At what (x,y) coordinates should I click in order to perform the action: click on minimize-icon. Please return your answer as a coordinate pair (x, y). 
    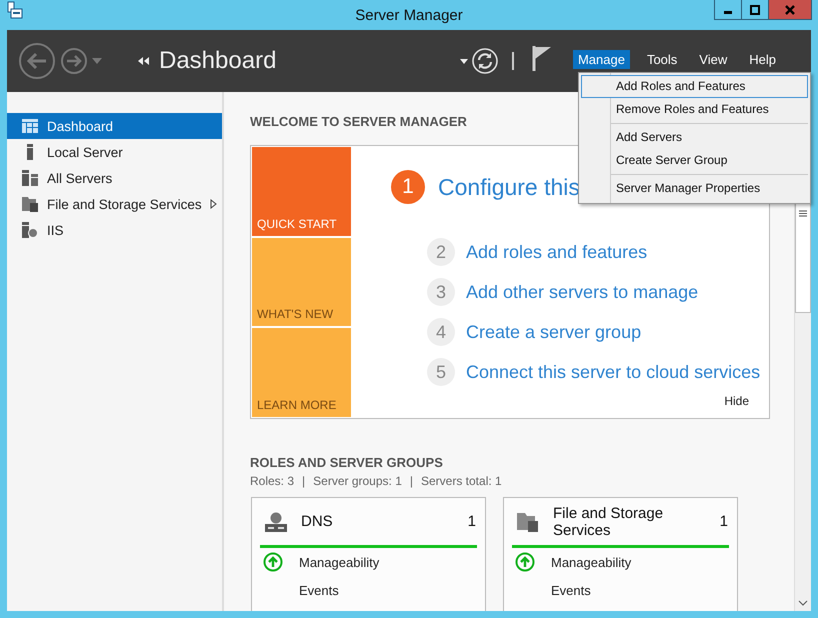
    Looking at the image, I should click on (728, 12).